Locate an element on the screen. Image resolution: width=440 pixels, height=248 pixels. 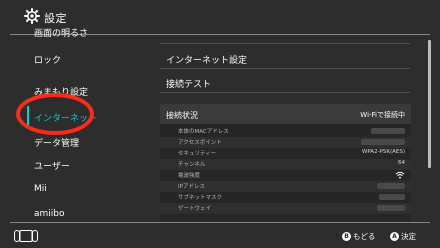
sidebar-item-brightness: 画面の明るさ is located at coordinates (61, 32).